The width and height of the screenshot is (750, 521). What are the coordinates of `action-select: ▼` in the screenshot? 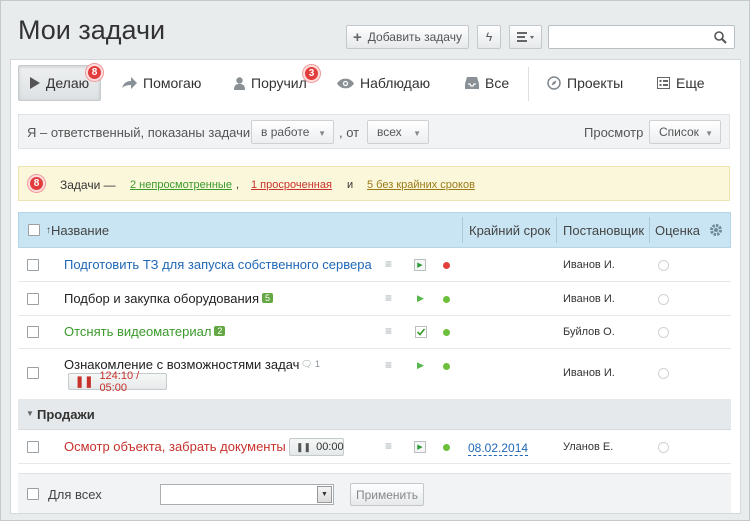 It's located at (247, 494).